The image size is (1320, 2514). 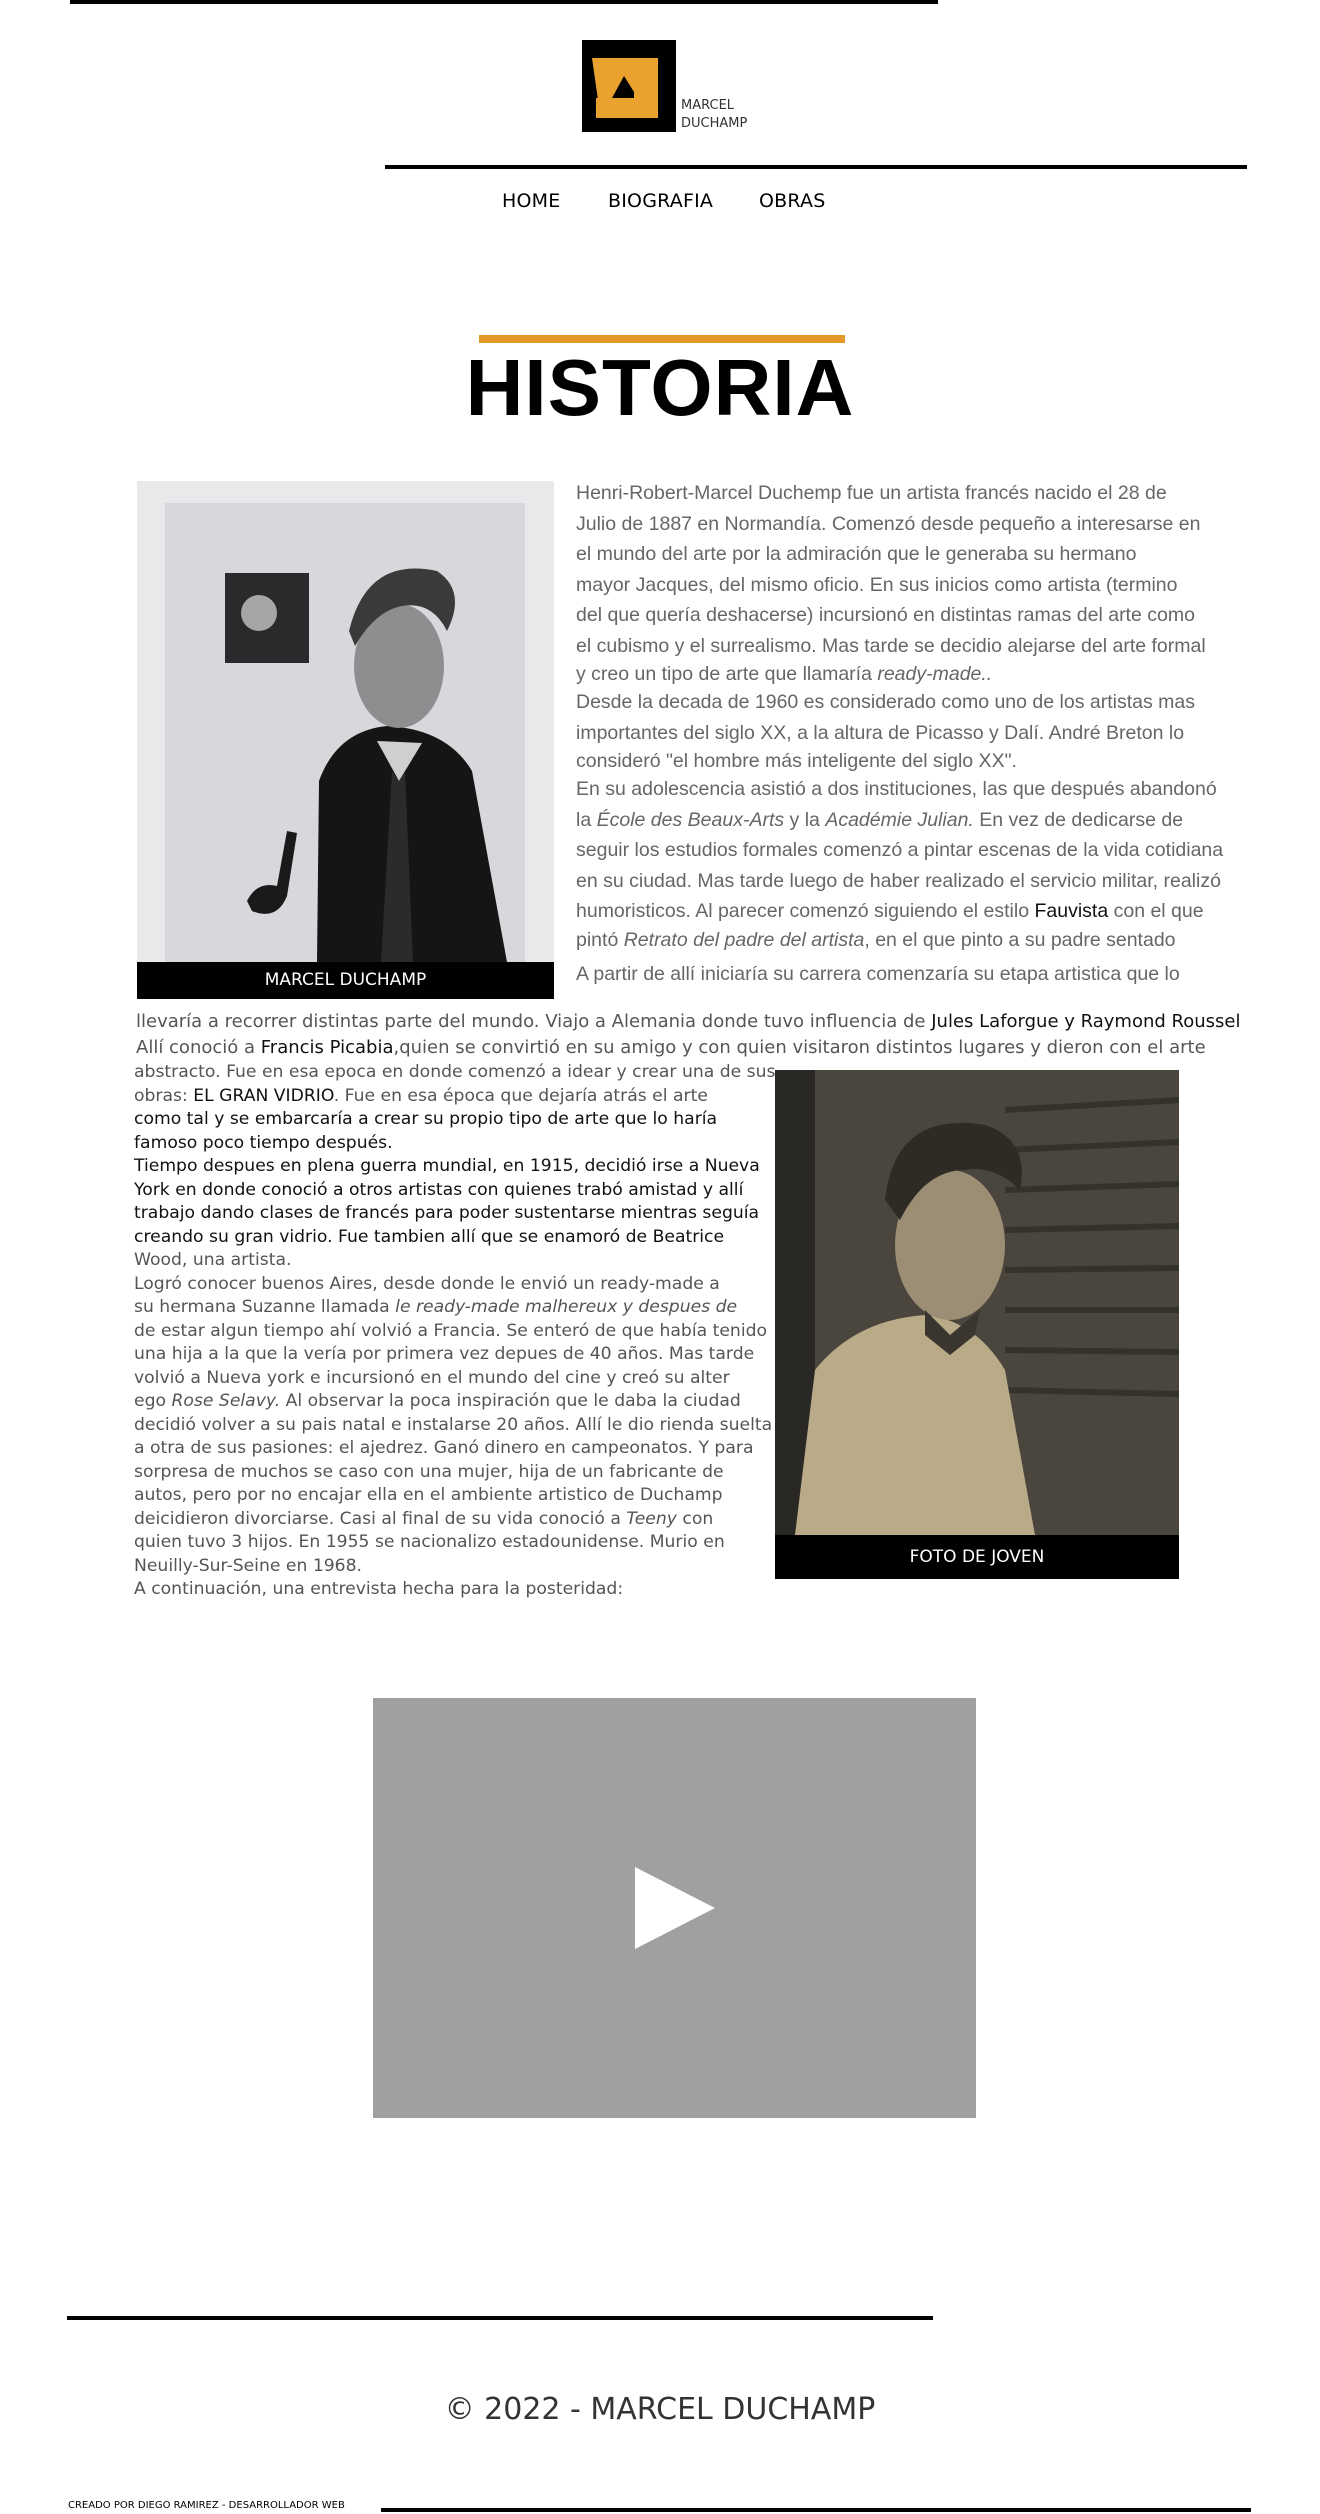 What do you see at coordinates (584, 819) in the screenshot?
I see `bio-text: la` at bounding box center [584, 819].